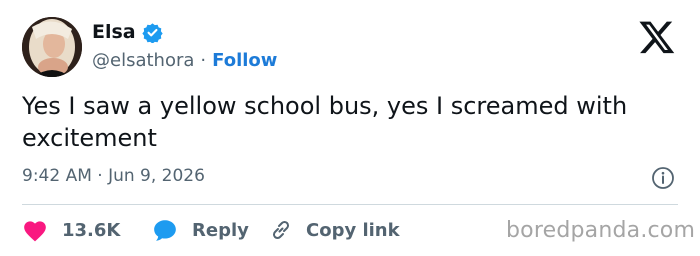 This screenshot has width=700, height=256. Describe the element at coordinates (35, 230) in the screenshot. I see `heart-icon` at that location.